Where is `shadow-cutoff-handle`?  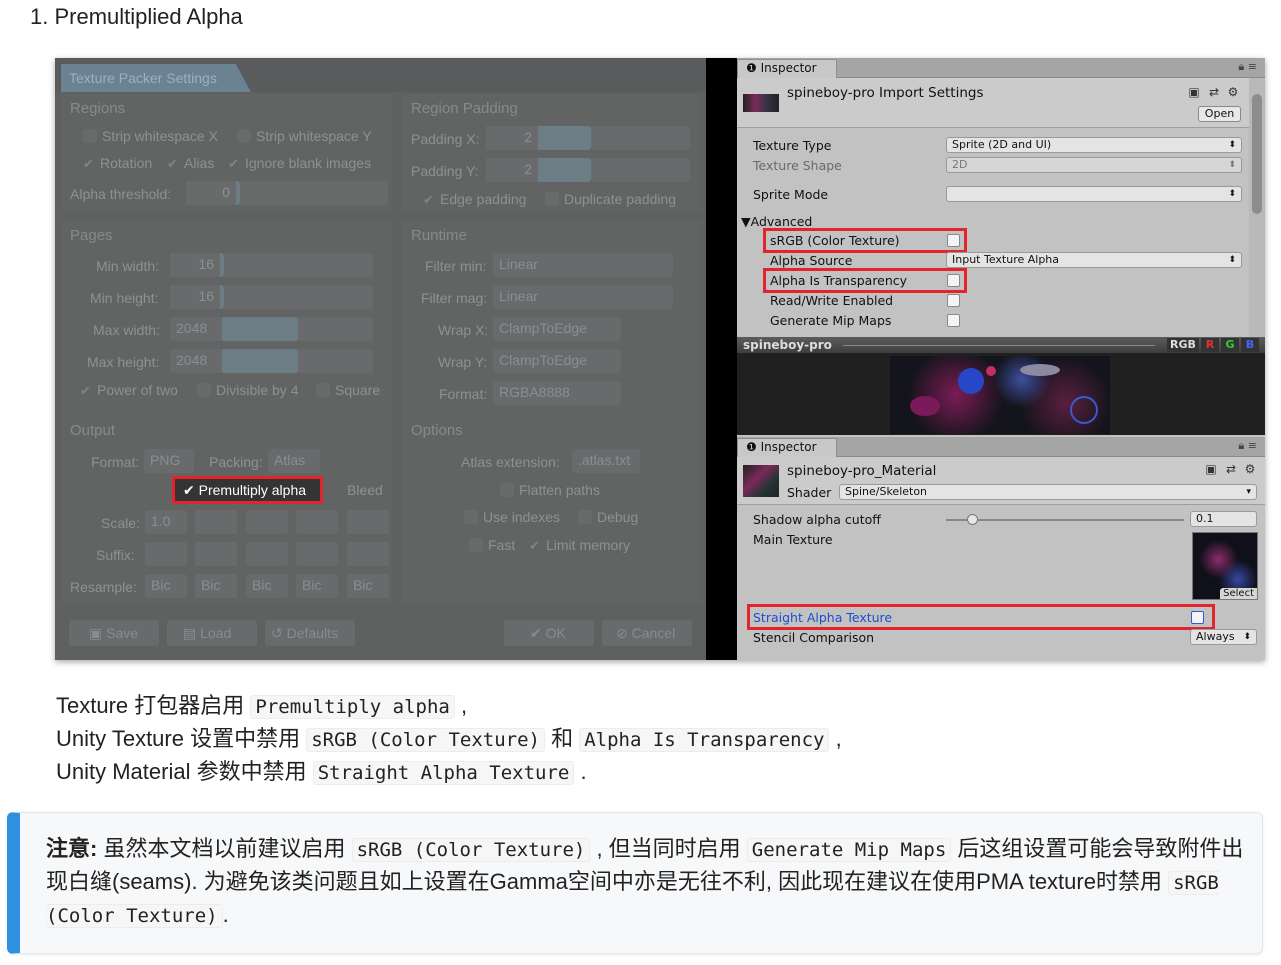 shadow-cutoff-handle is located at coordinates (972, 519).